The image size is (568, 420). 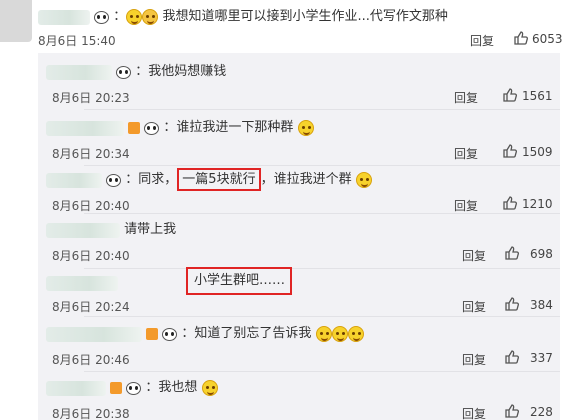 I want to click on list-item: ：谁拉我进一下那种群 8月6日 20:34 回复 1509, so click(x=299, y=139).